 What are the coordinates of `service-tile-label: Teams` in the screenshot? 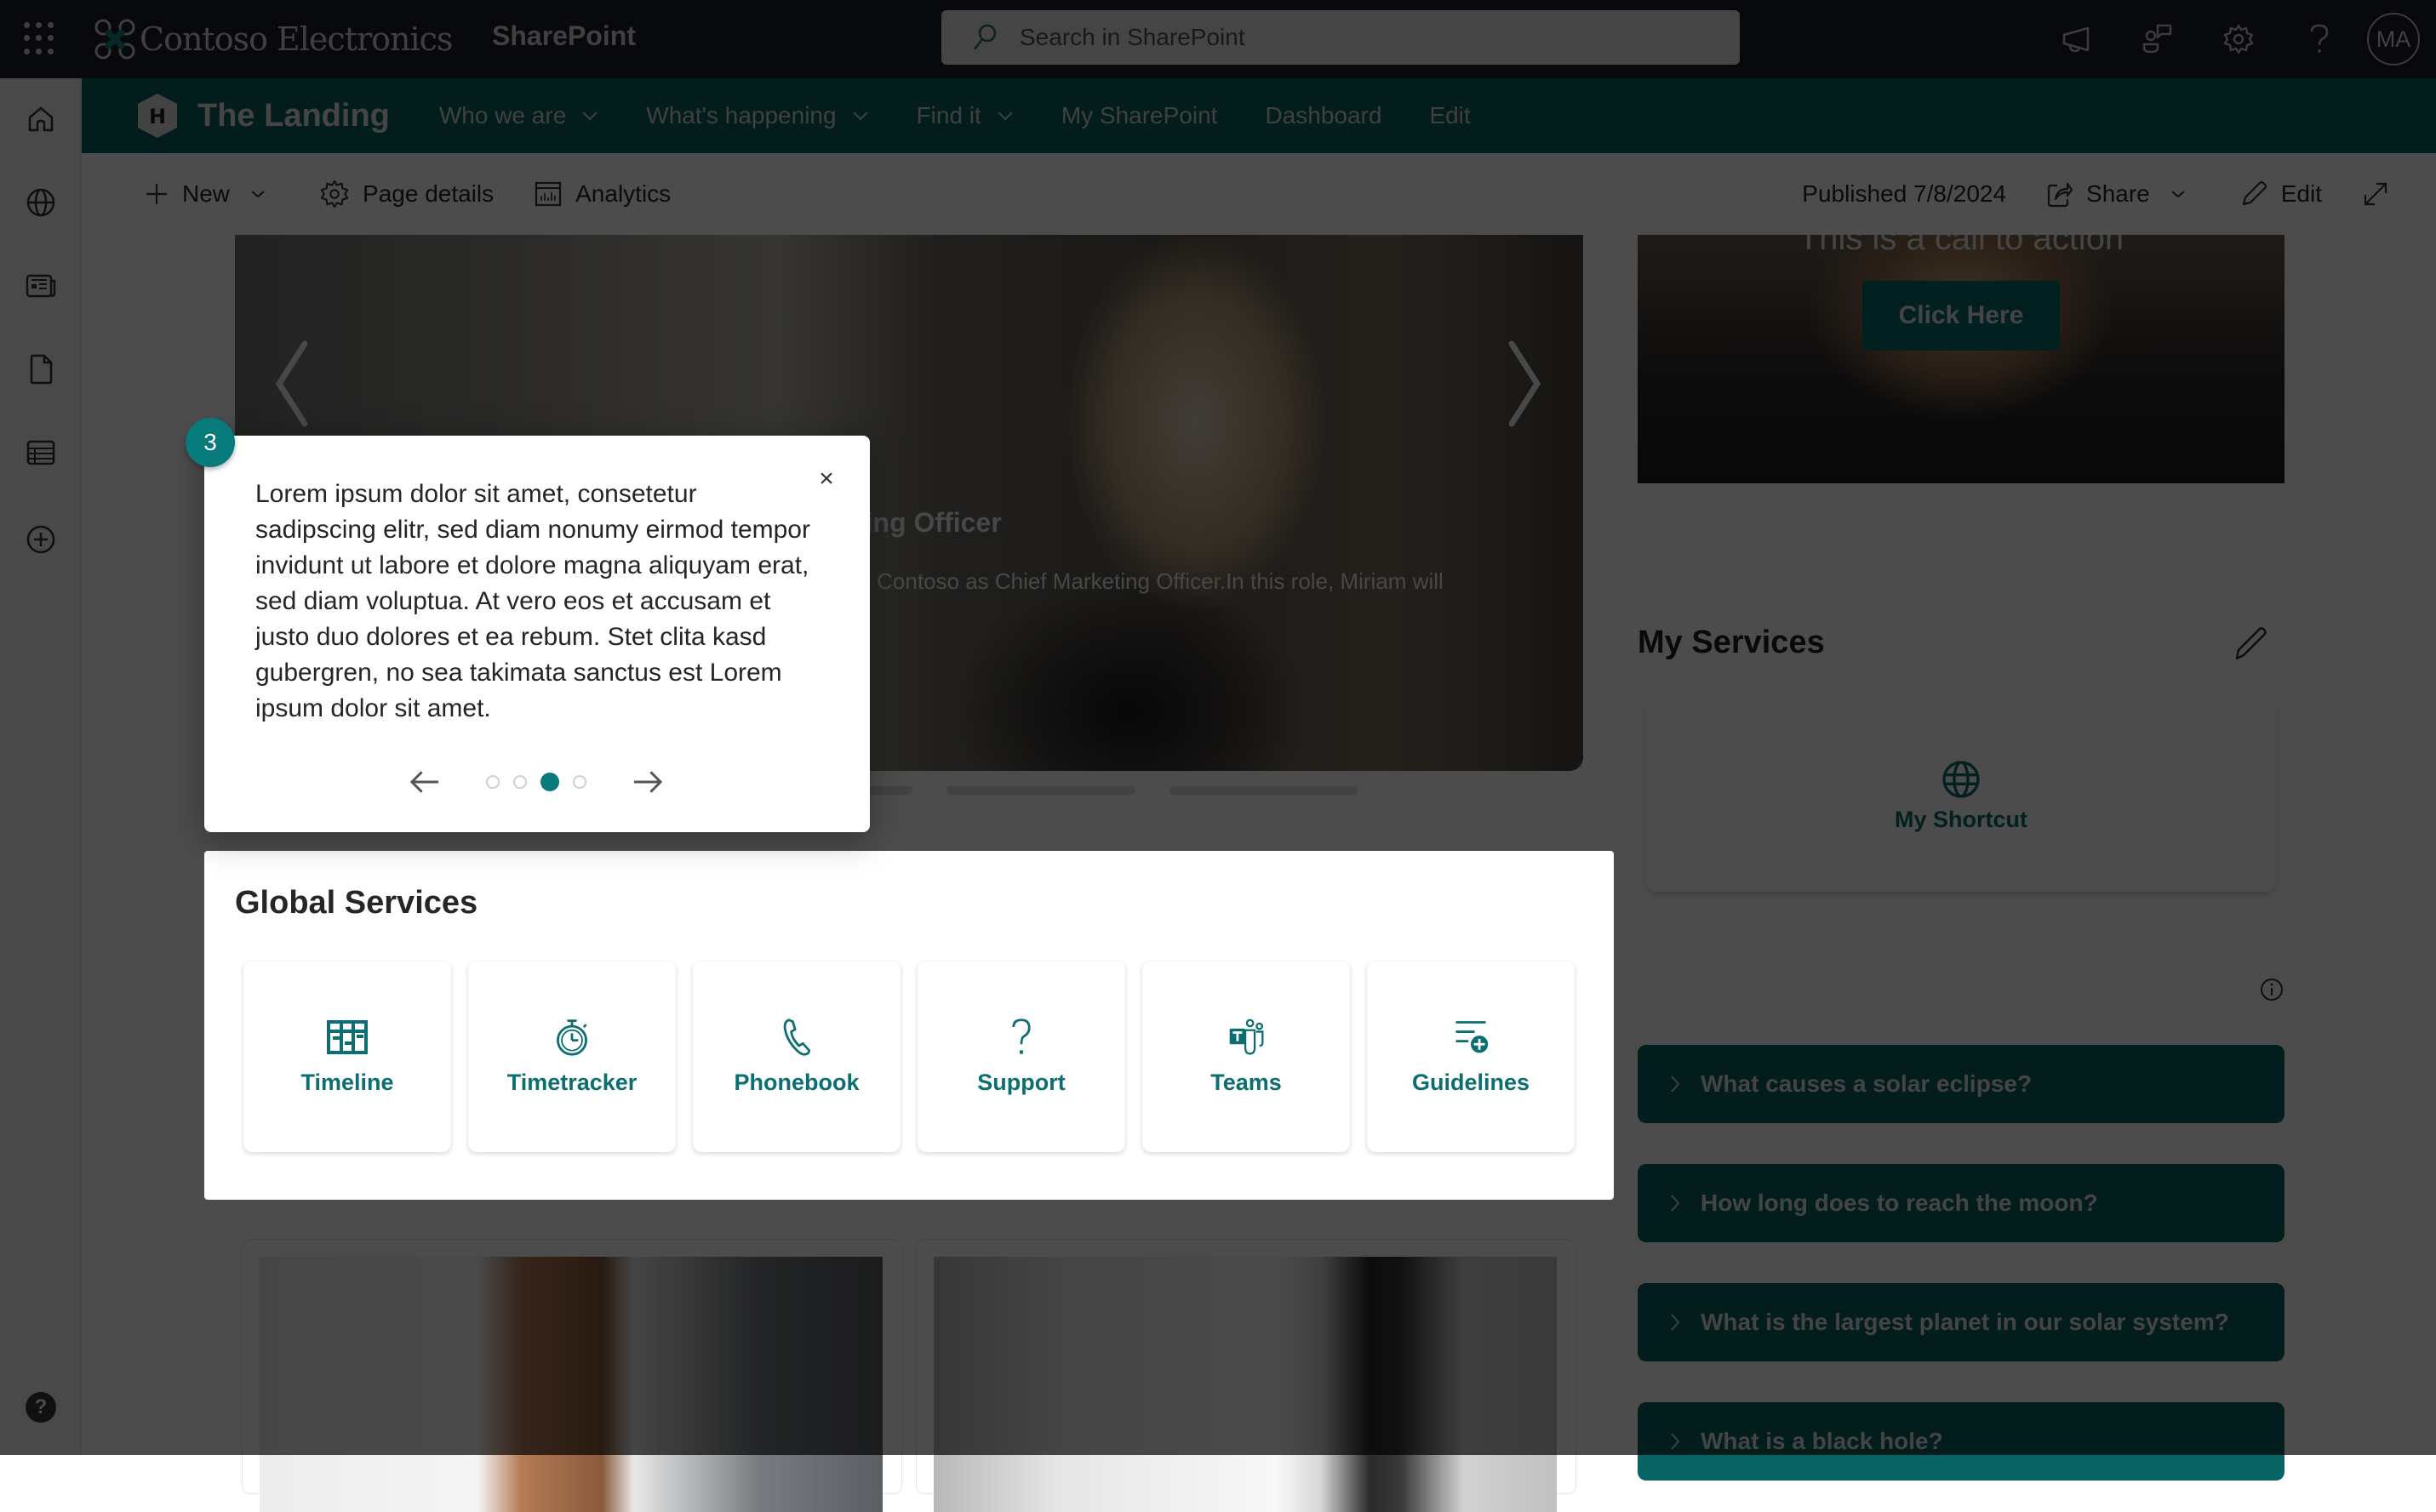 It's located at (1246, 1082).